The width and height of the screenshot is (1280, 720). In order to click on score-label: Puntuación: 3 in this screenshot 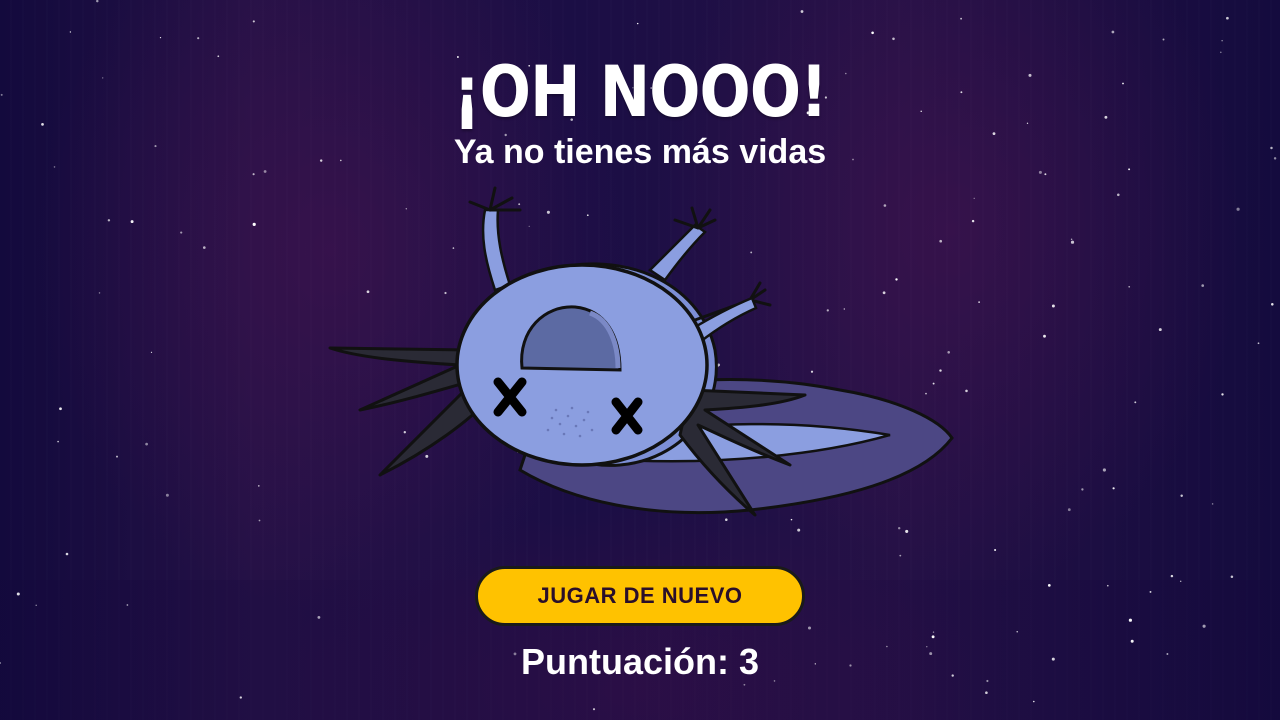, I will do `click(639, 661)`.